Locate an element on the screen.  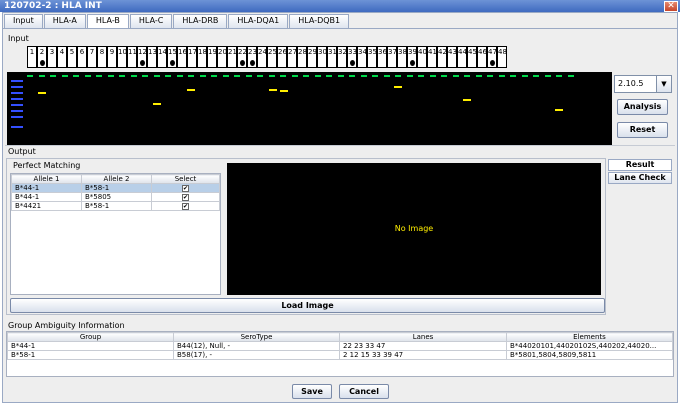
chevron-down-icon: ▼ is located at coordinates (663, 84).